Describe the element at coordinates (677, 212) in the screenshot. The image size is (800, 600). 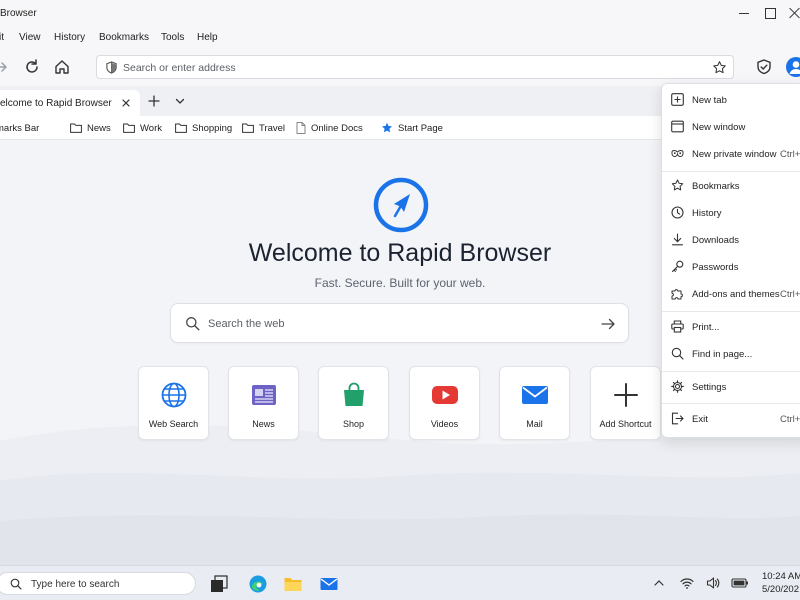
I see `clock-icon` at that location.